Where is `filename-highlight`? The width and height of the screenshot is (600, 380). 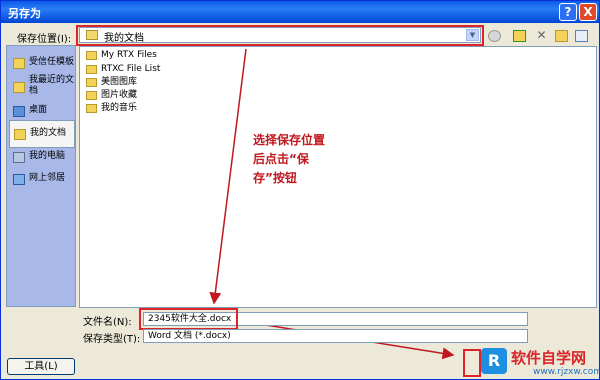
filename-highlight is located at coordinates (188, 319).